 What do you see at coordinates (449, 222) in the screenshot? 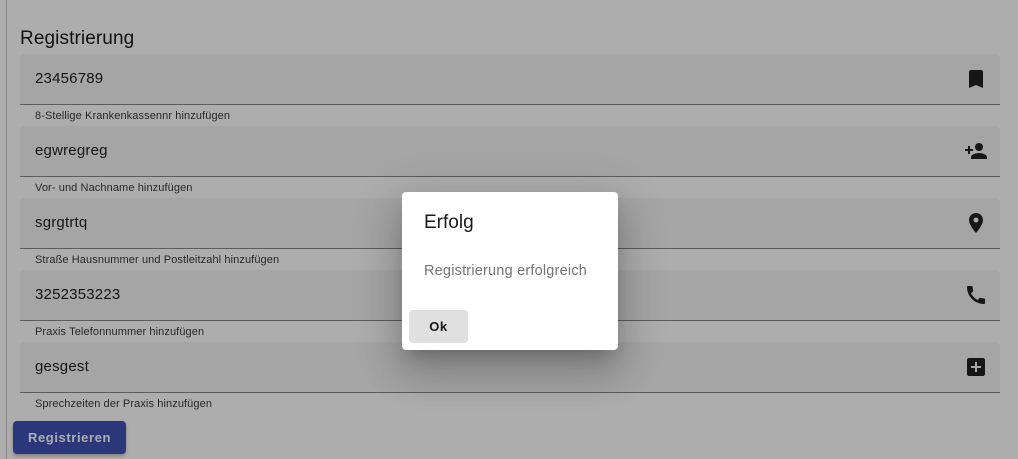
I see `dialog-title: Erfolg` at bounding box center [449, 222].